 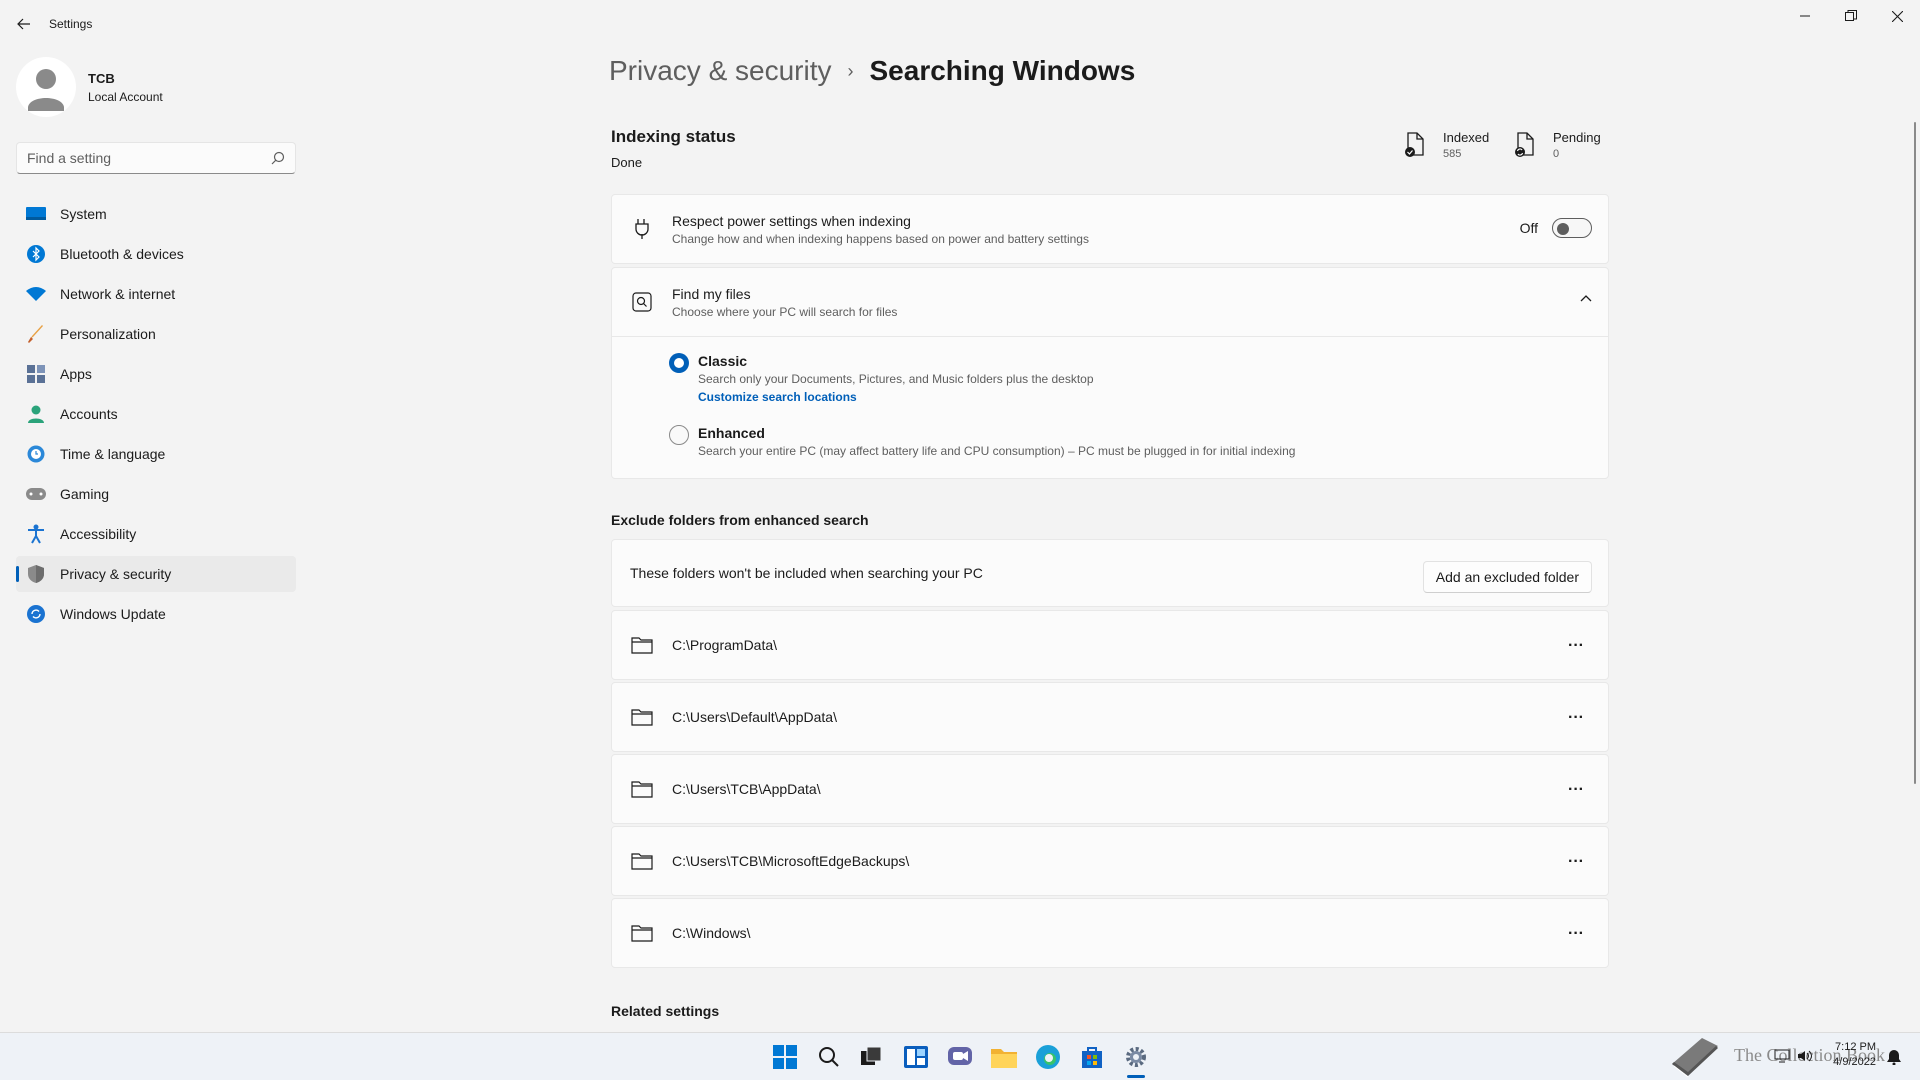 What do you see at coordinates (1894, 1057) in the screenshot?
I see `notification-bell-icon` at bounding box center [1894, 1057].